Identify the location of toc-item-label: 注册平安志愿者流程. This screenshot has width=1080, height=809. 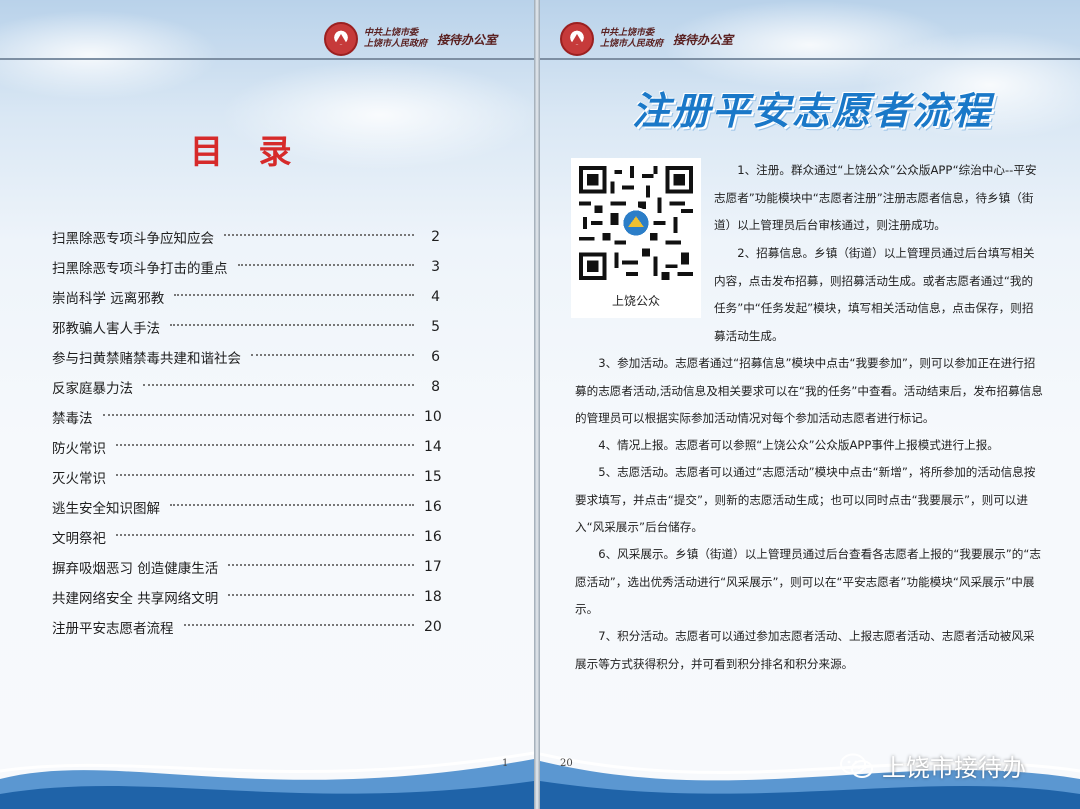
(113, 629).